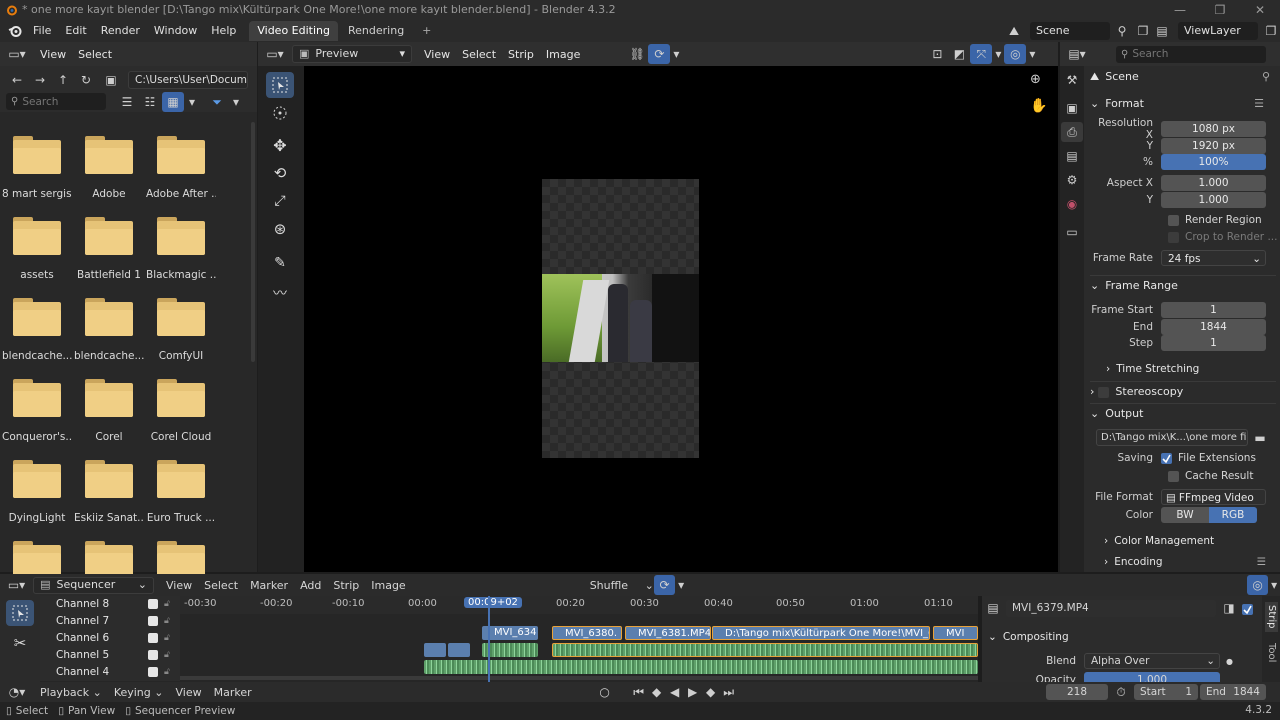 Image resolution: width=1280 pixels, height=720 pixels. I want to click on folder-browse-icon: ▬, so click(1260, 438).